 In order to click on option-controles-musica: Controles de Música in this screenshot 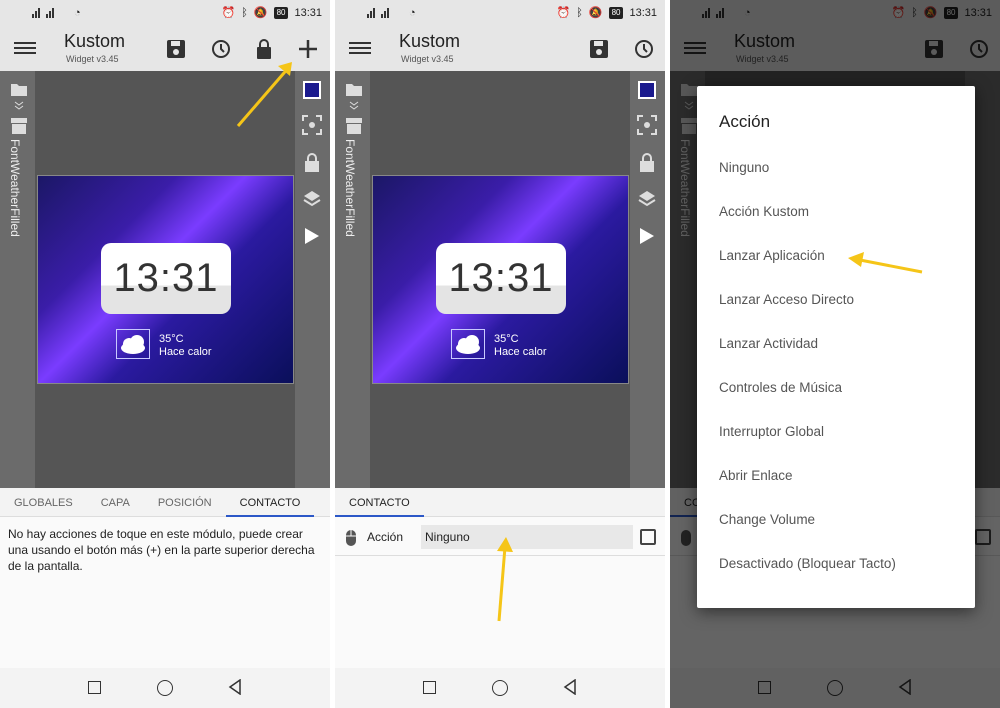, I will do `click(780, 387)`.